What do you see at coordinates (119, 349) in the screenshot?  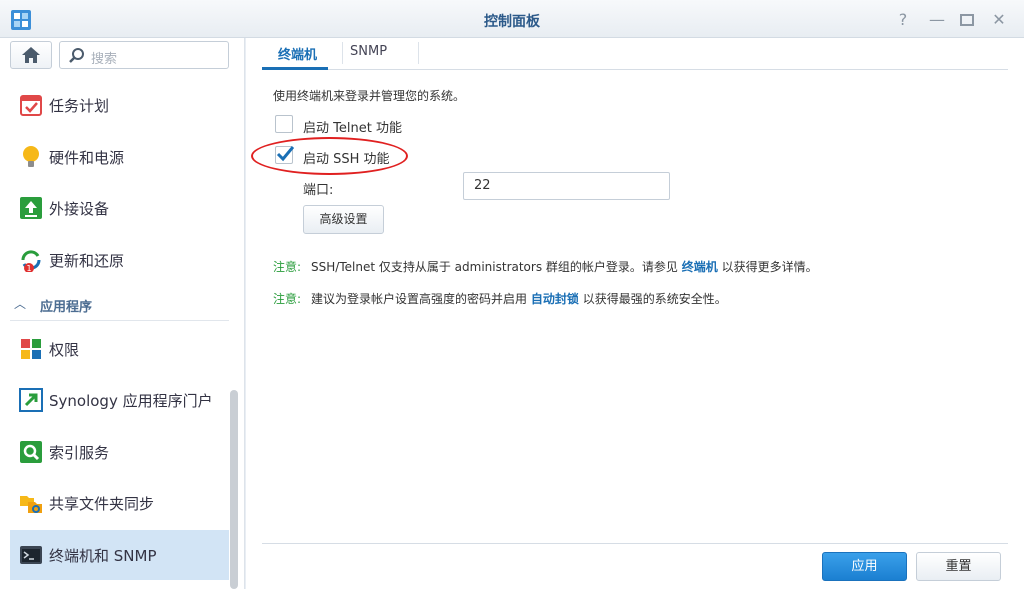 I see `sidebar-item-privileges: 权限` at bounding box center [119, 349].